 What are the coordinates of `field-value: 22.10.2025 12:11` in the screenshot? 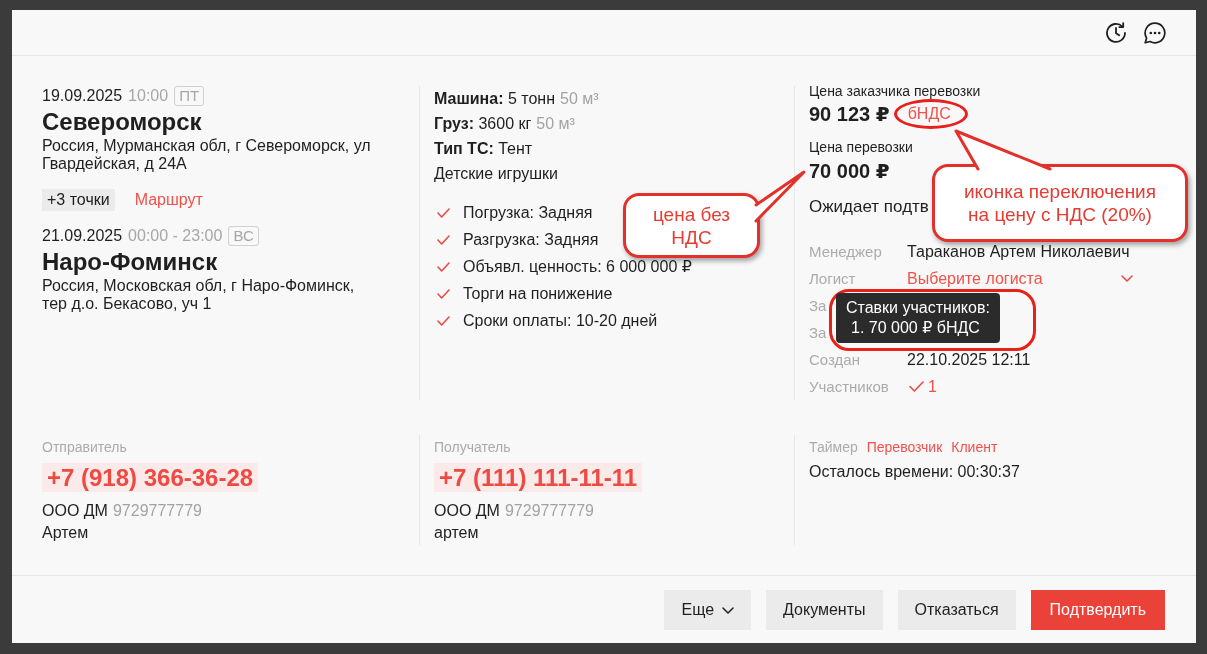 It's located at (969, 359).